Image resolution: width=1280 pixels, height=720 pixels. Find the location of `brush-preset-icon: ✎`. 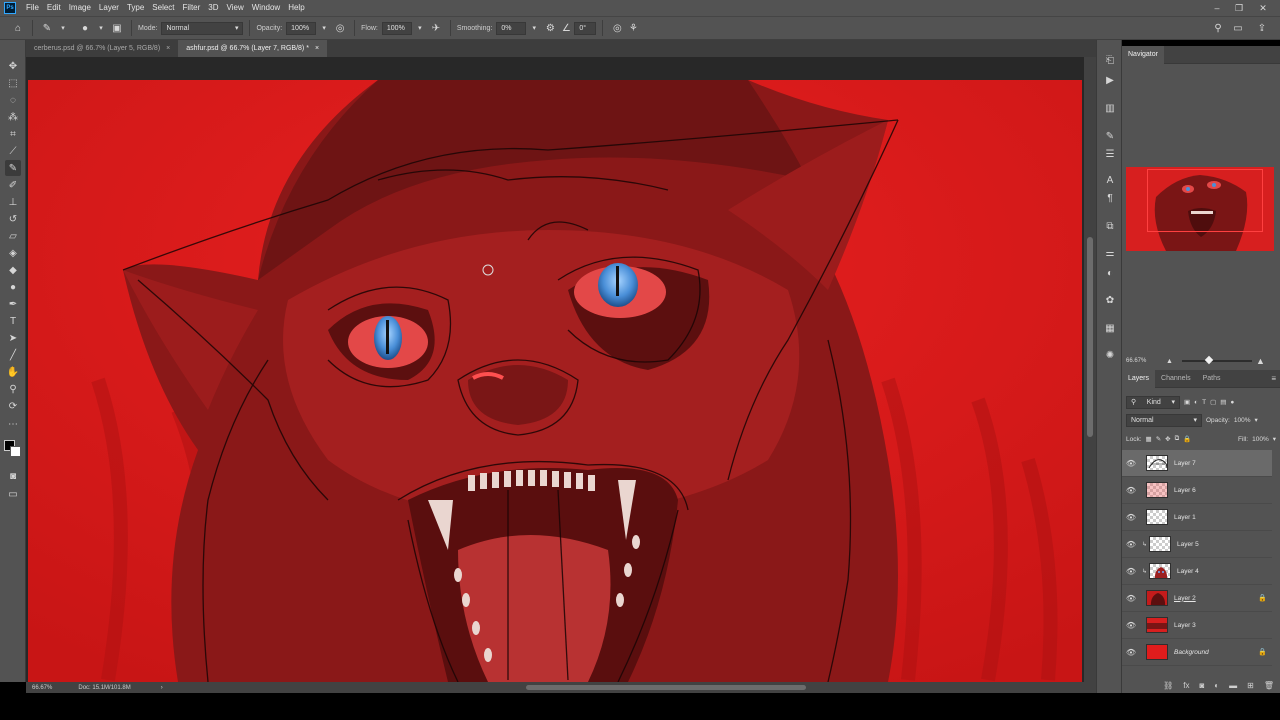

brush-preset-icon: ✎ is located at coordinates (47, 28).